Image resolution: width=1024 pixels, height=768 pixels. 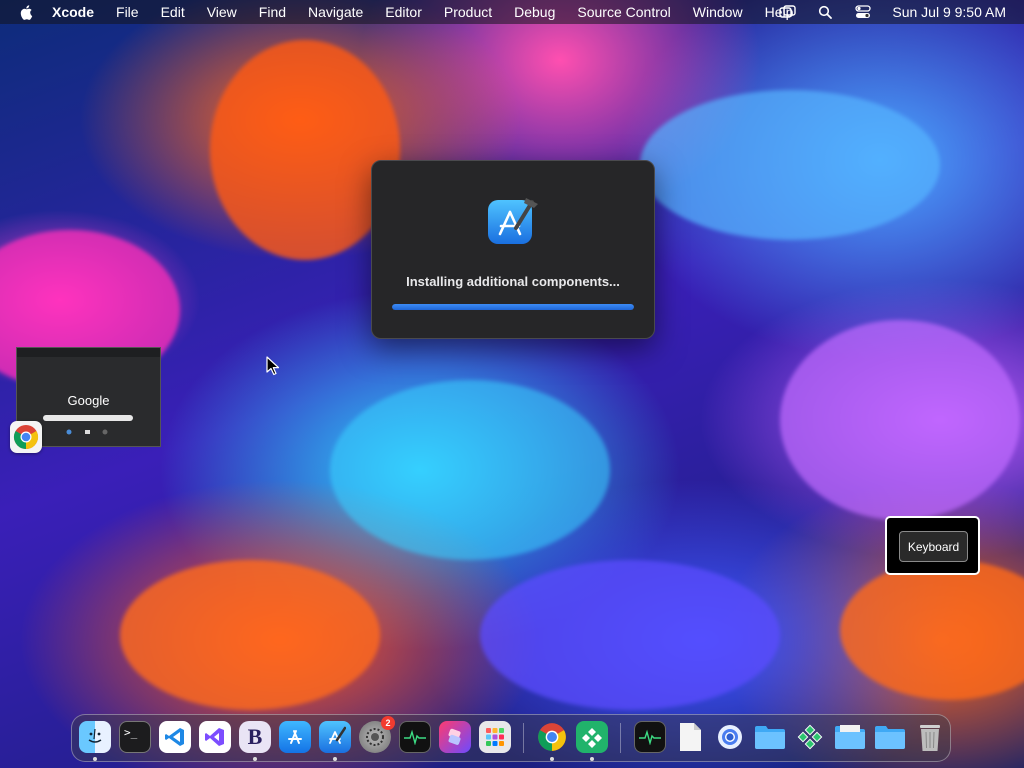 I want to click on menu-navigate: Navigate, so click(x=335, y=12).